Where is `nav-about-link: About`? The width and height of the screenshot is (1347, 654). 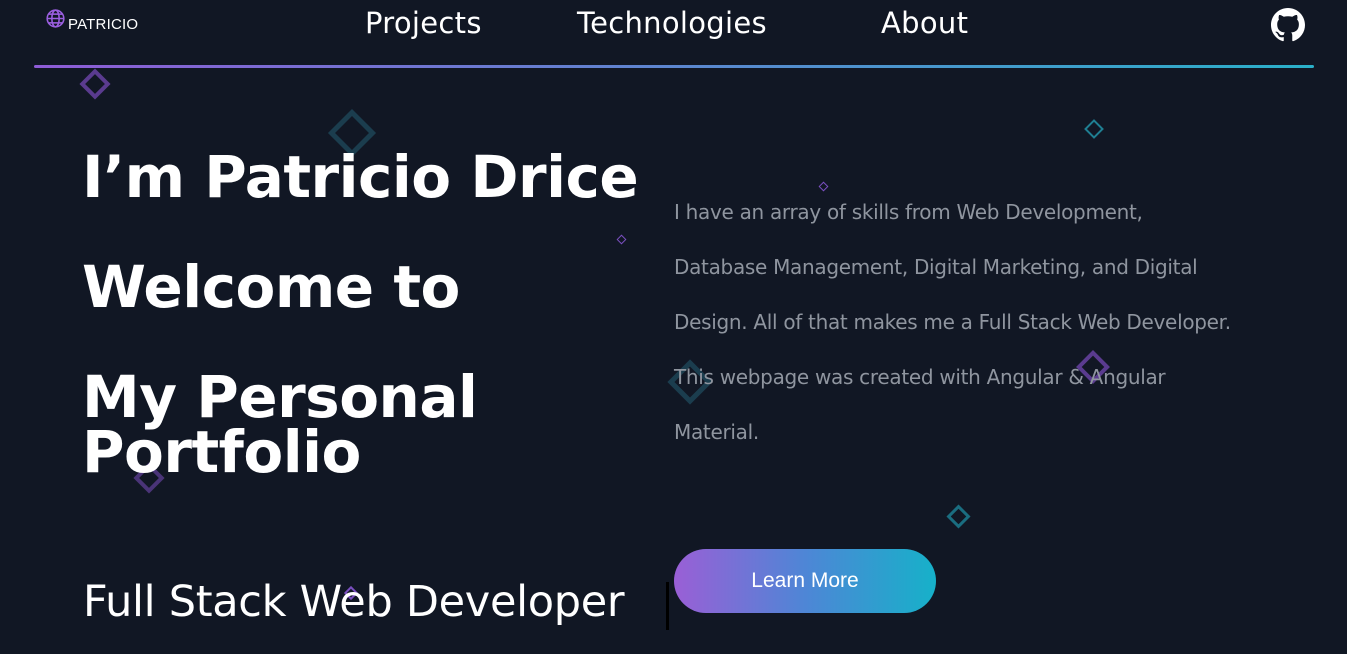
nav-about-link: About is located at coordinates (924, 23).